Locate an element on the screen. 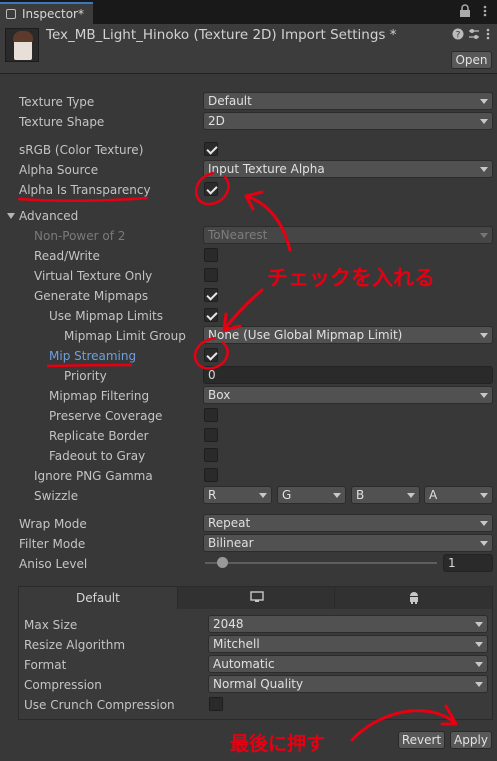 Image resolution: width=497 pixels, height=761 pixels. annotation-arrow-apply is located at coordinates (404, 723).